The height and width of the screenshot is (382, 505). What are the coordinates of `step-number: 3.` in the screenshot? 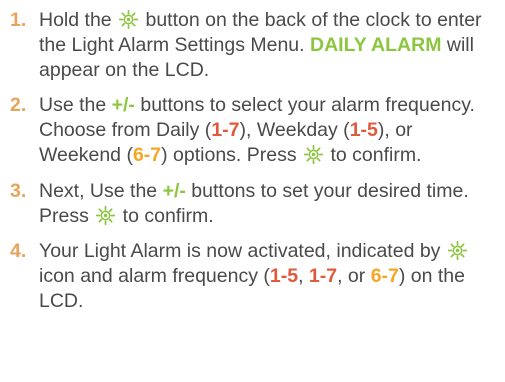 It's located at (18, 190).